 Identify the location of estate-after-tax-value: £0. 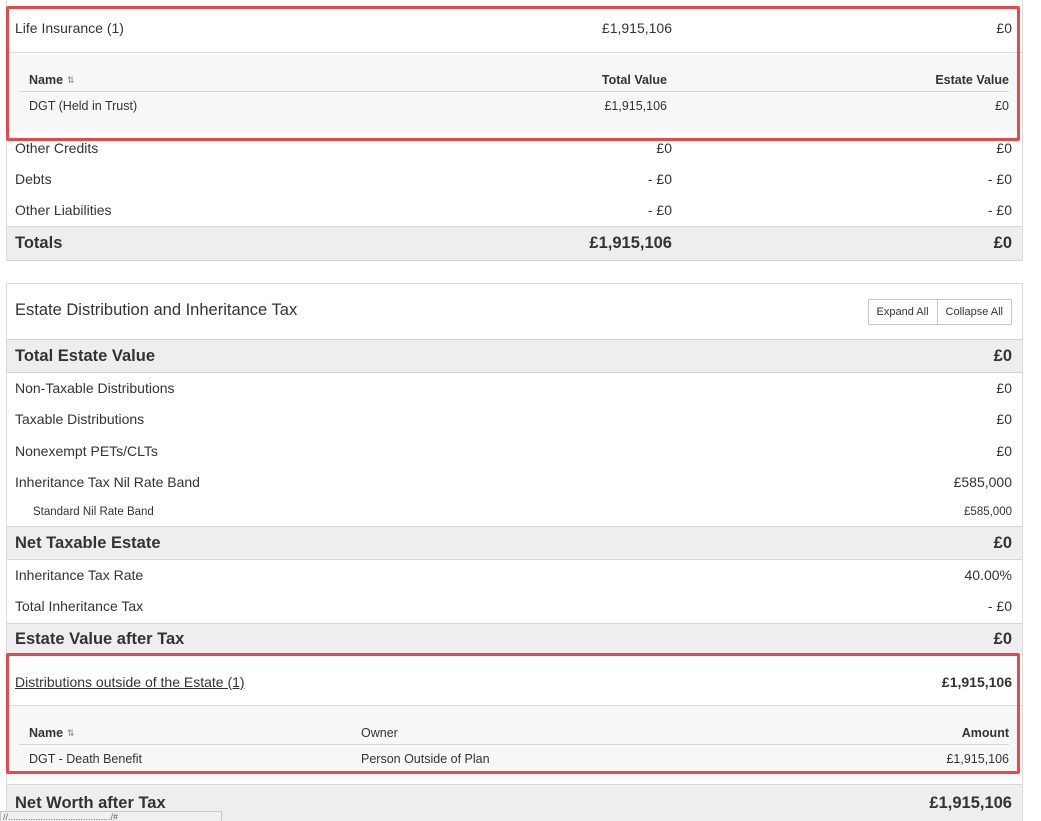
(1002, 638).